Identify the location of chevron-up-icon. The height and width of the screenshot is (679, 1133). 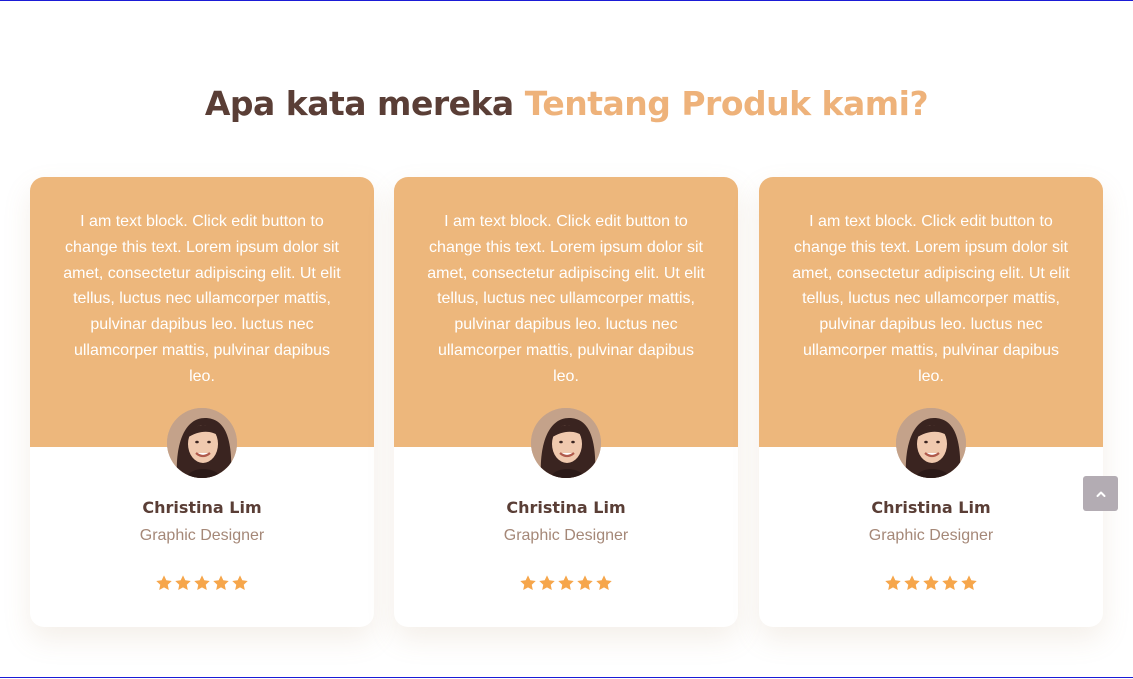
(1100, 494).